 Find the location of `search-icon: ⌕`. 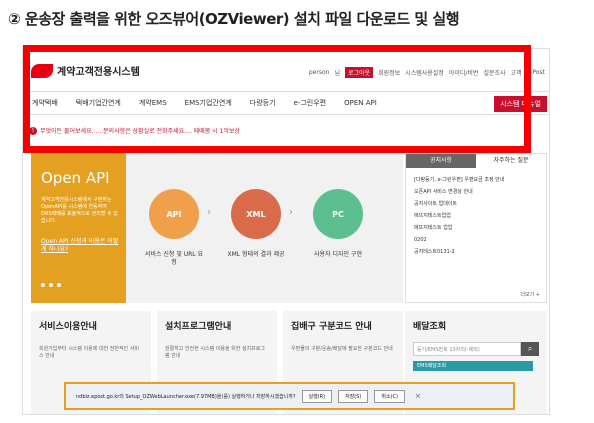

search-icon: ⌕ is located at coordinates (530, 349).